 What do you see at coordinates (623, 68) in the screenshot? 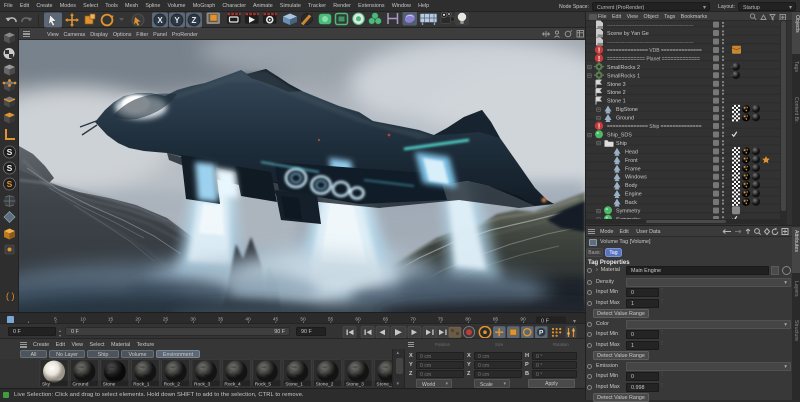
I see `svg-text: SmallRocks 2` at bounding box center [623, 68].